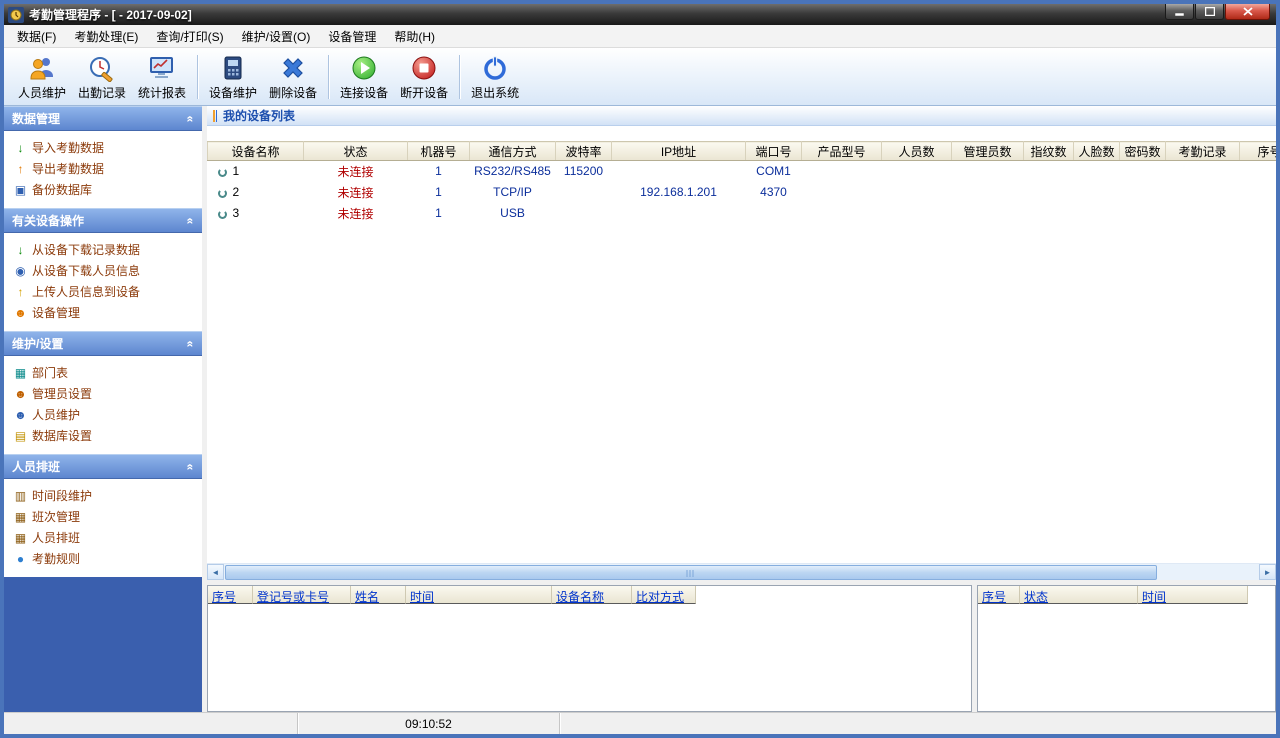  Describe the element at coordinates (103, 343) in the screenshot. I see `section-header-maintain-settings: 维护/设置 «` at that location.